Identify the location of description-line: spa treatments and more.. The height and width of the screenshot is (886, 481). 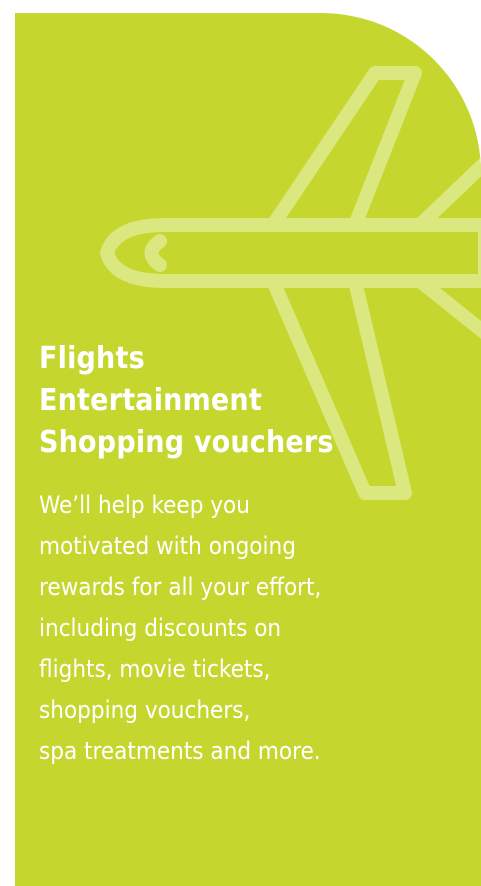
(180, 751).